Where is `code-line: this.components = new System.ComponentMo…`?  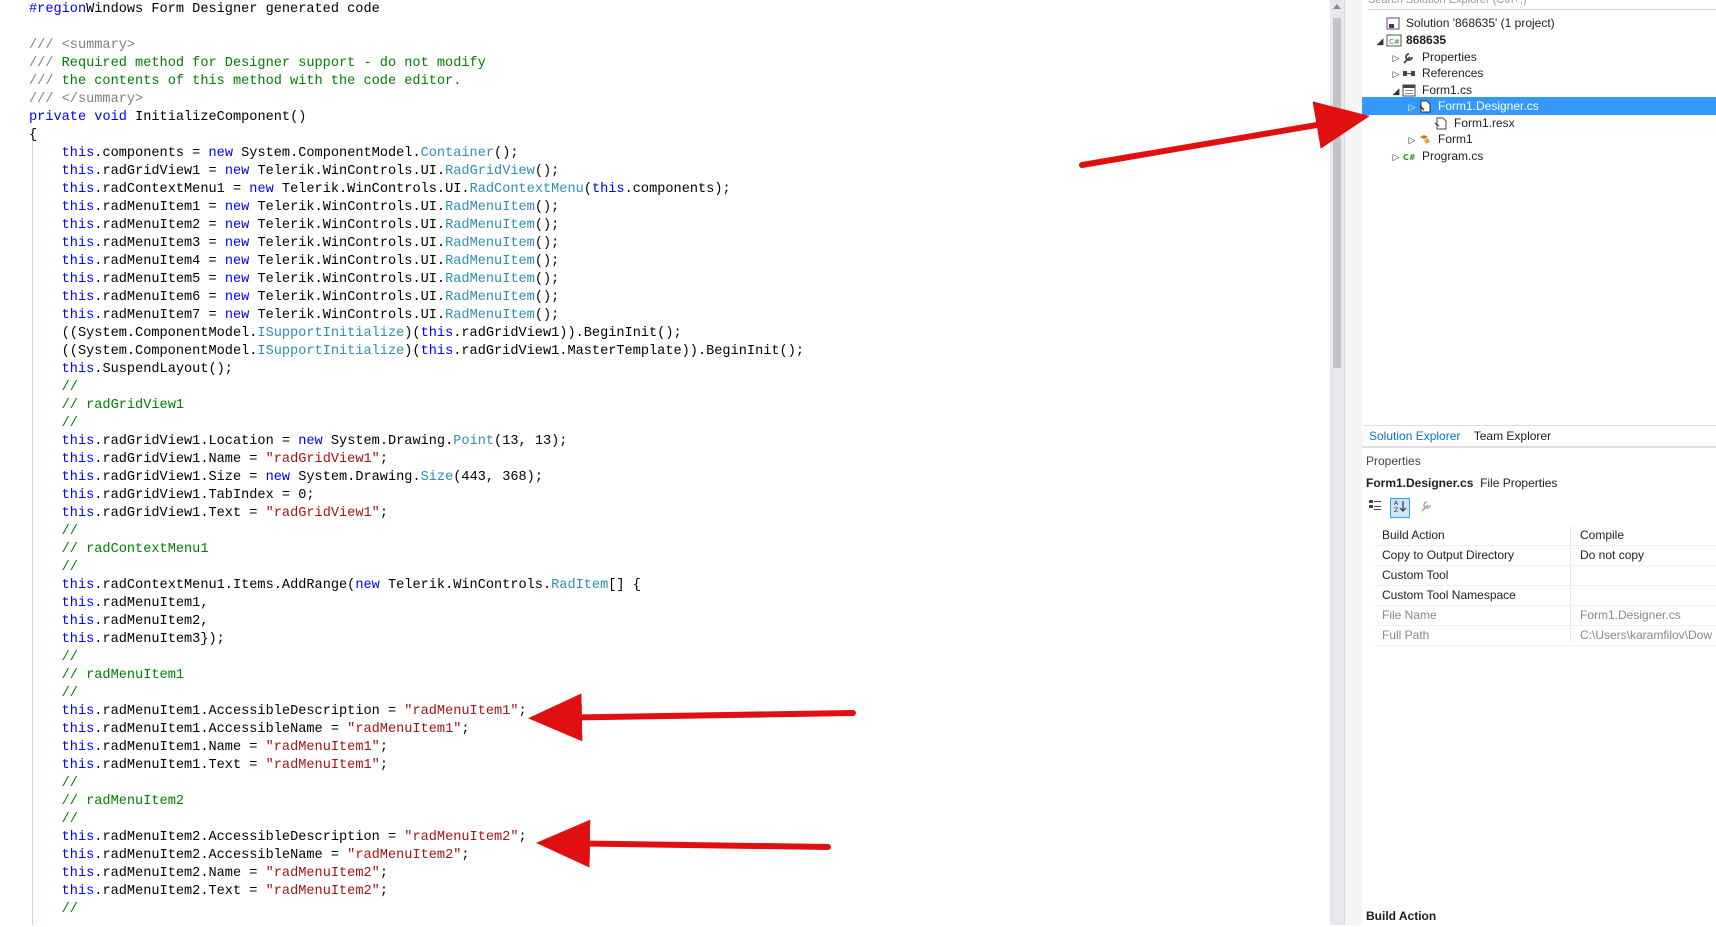 code-line: this.components = new System.ComponentMo… is located at coordinates (416, 154).